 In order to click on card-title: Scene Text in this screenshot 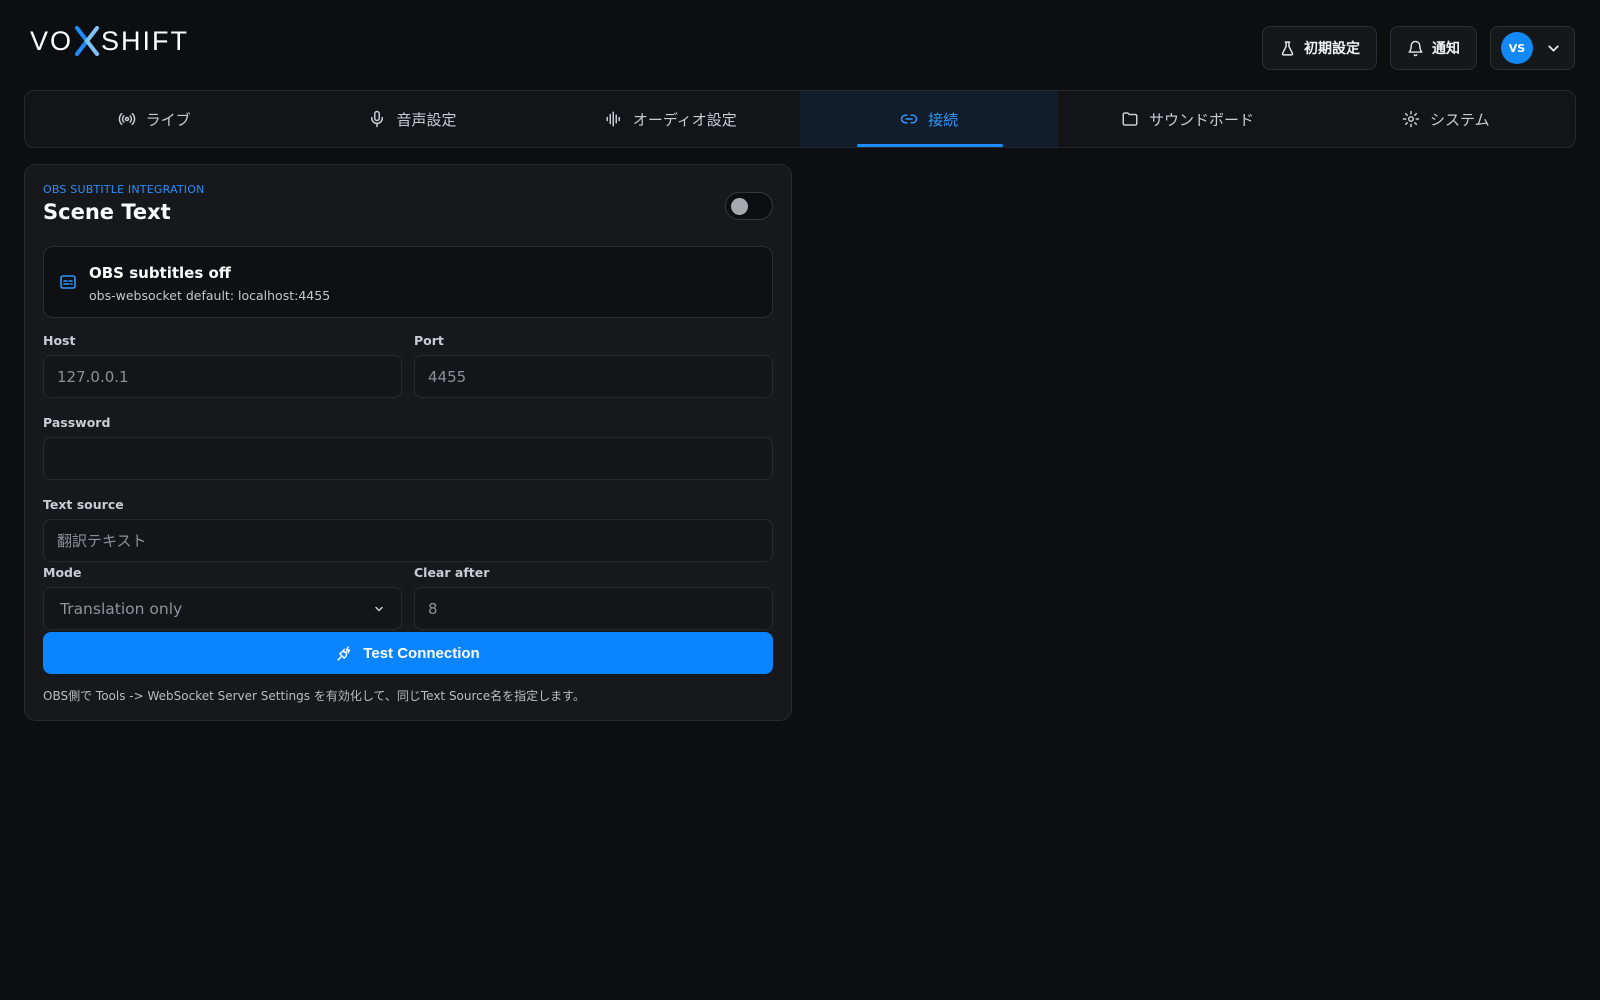, I will do `click(107, 212)`.